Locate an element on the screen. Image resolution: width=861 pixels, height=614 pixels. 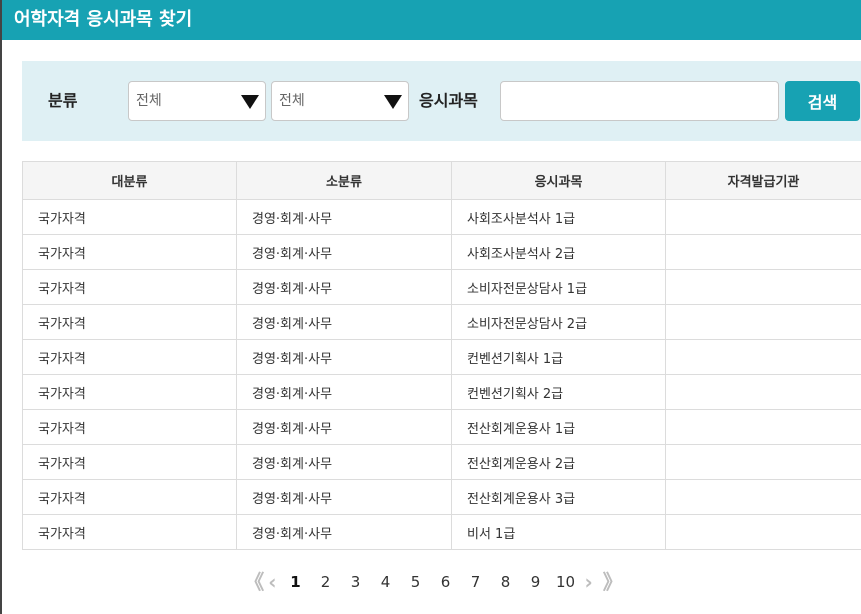
search-button: 검색 is located at coordinates (822, 101).